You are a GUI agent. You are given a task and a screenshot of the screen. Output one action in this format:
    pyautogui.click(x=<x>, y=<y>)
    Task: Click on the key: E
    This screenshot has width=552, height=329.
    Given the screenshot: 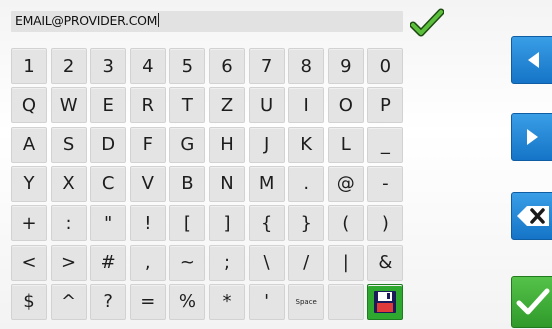 What is the action you would take?
    pyautogui.click(x=108, y=105)
    